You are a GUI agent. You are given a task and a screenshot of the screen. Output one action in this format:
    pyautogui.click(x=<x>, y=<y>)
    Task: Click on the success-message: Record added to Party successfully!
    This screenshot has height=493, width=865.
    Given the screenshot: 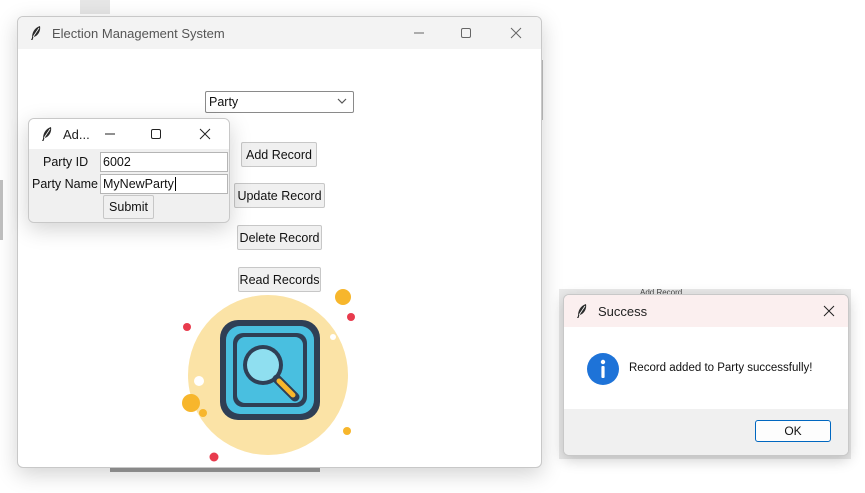 What is the action you would take?
    pyautogui.click(x=721, y=368)
    